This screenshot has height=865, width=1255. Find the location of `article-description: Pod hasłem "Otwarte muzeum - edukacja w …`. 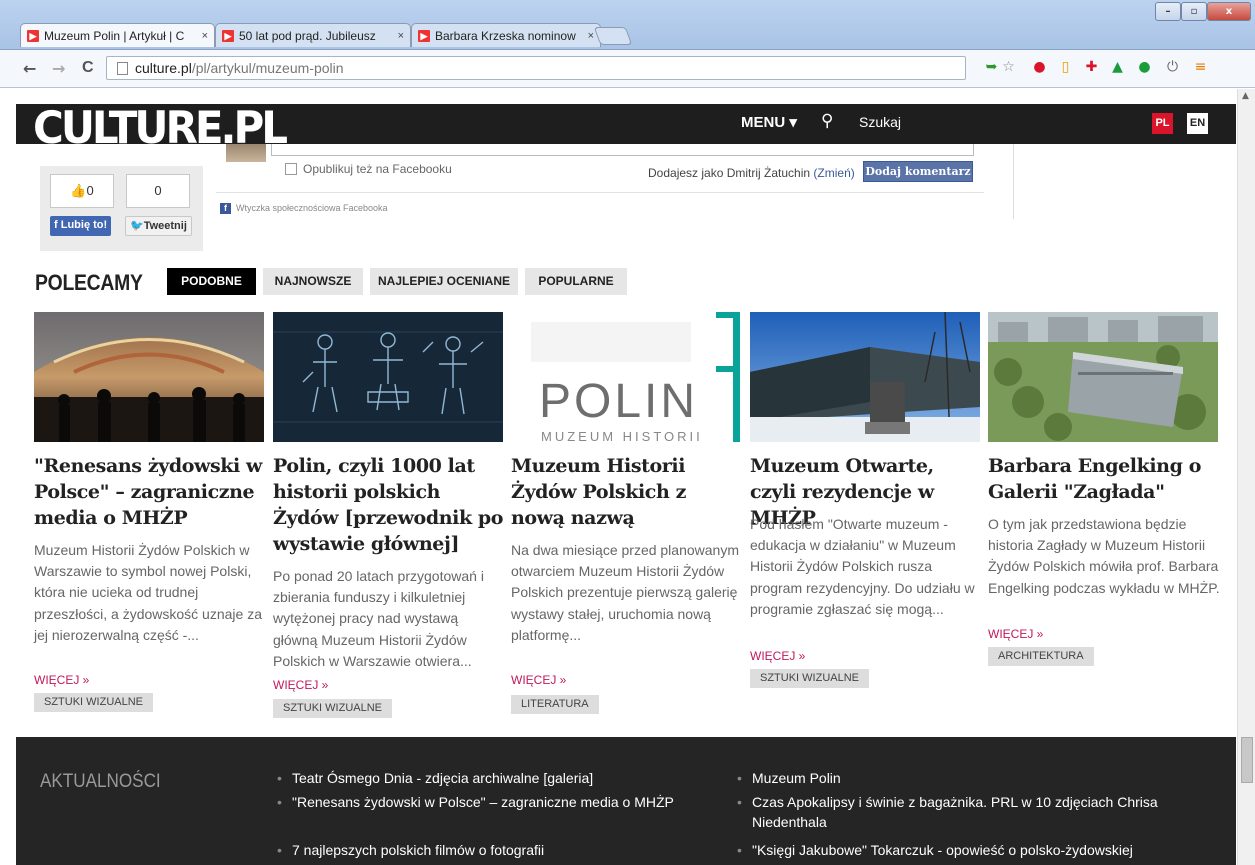

article-description: Pod hasłem "Otwarte muzeum - edukacja w … is located at coordinates (862, 566).